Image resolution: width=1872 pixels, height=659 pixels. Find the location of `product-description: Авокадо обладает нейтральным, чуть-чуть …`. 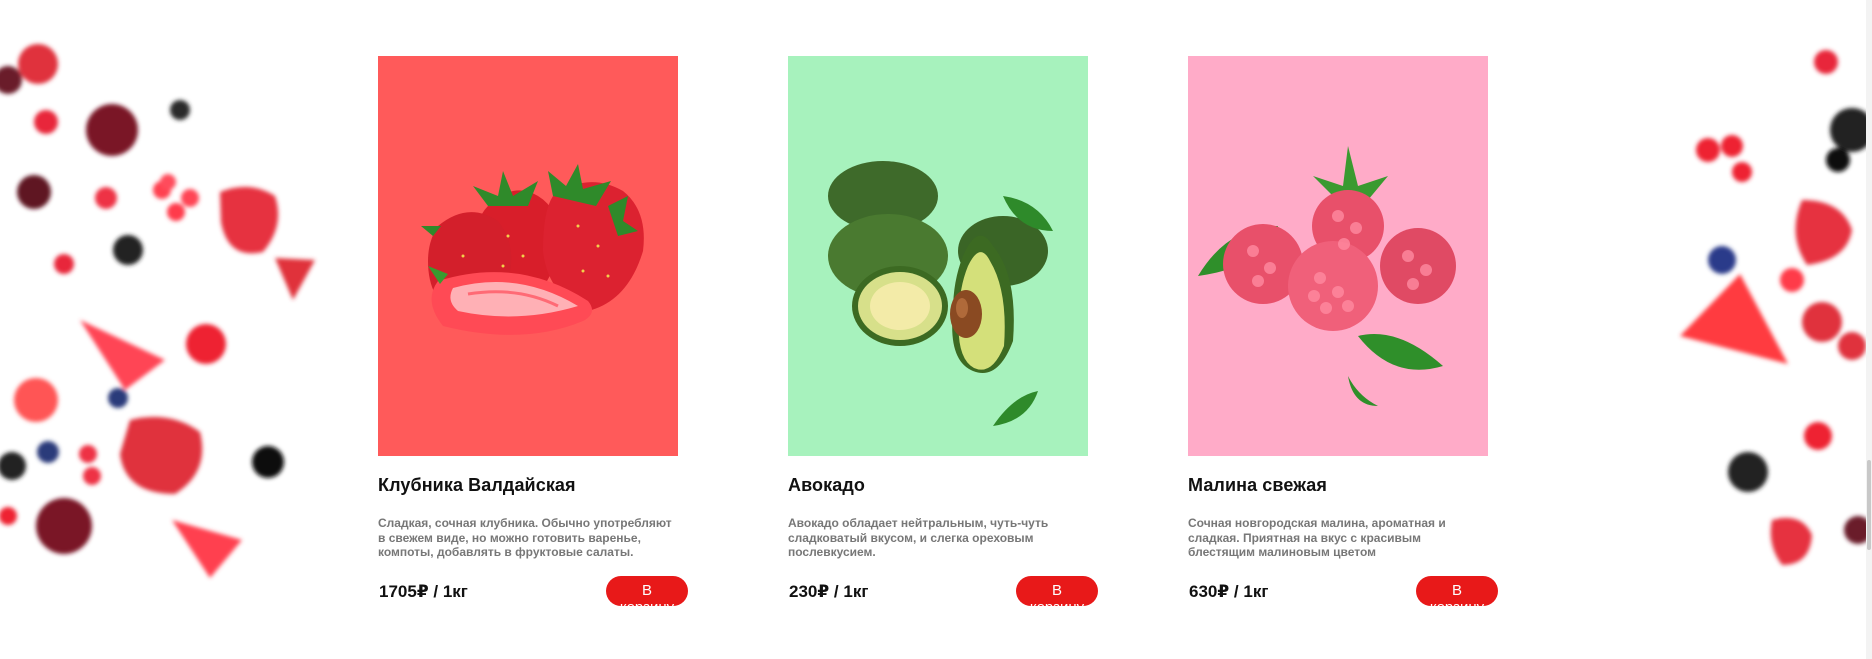

product-description: Авокадо обладает нейтральным, чуть-чуть … is located at coordinates (918, 537).